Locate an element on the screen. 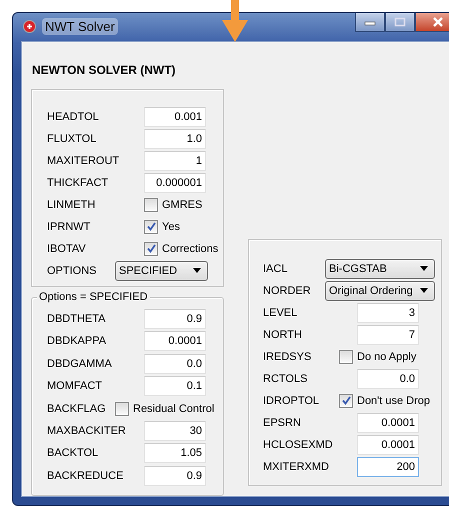 The image size is (449, 511). parameter-label: MOMFACT is located at coordinates (75, 386).